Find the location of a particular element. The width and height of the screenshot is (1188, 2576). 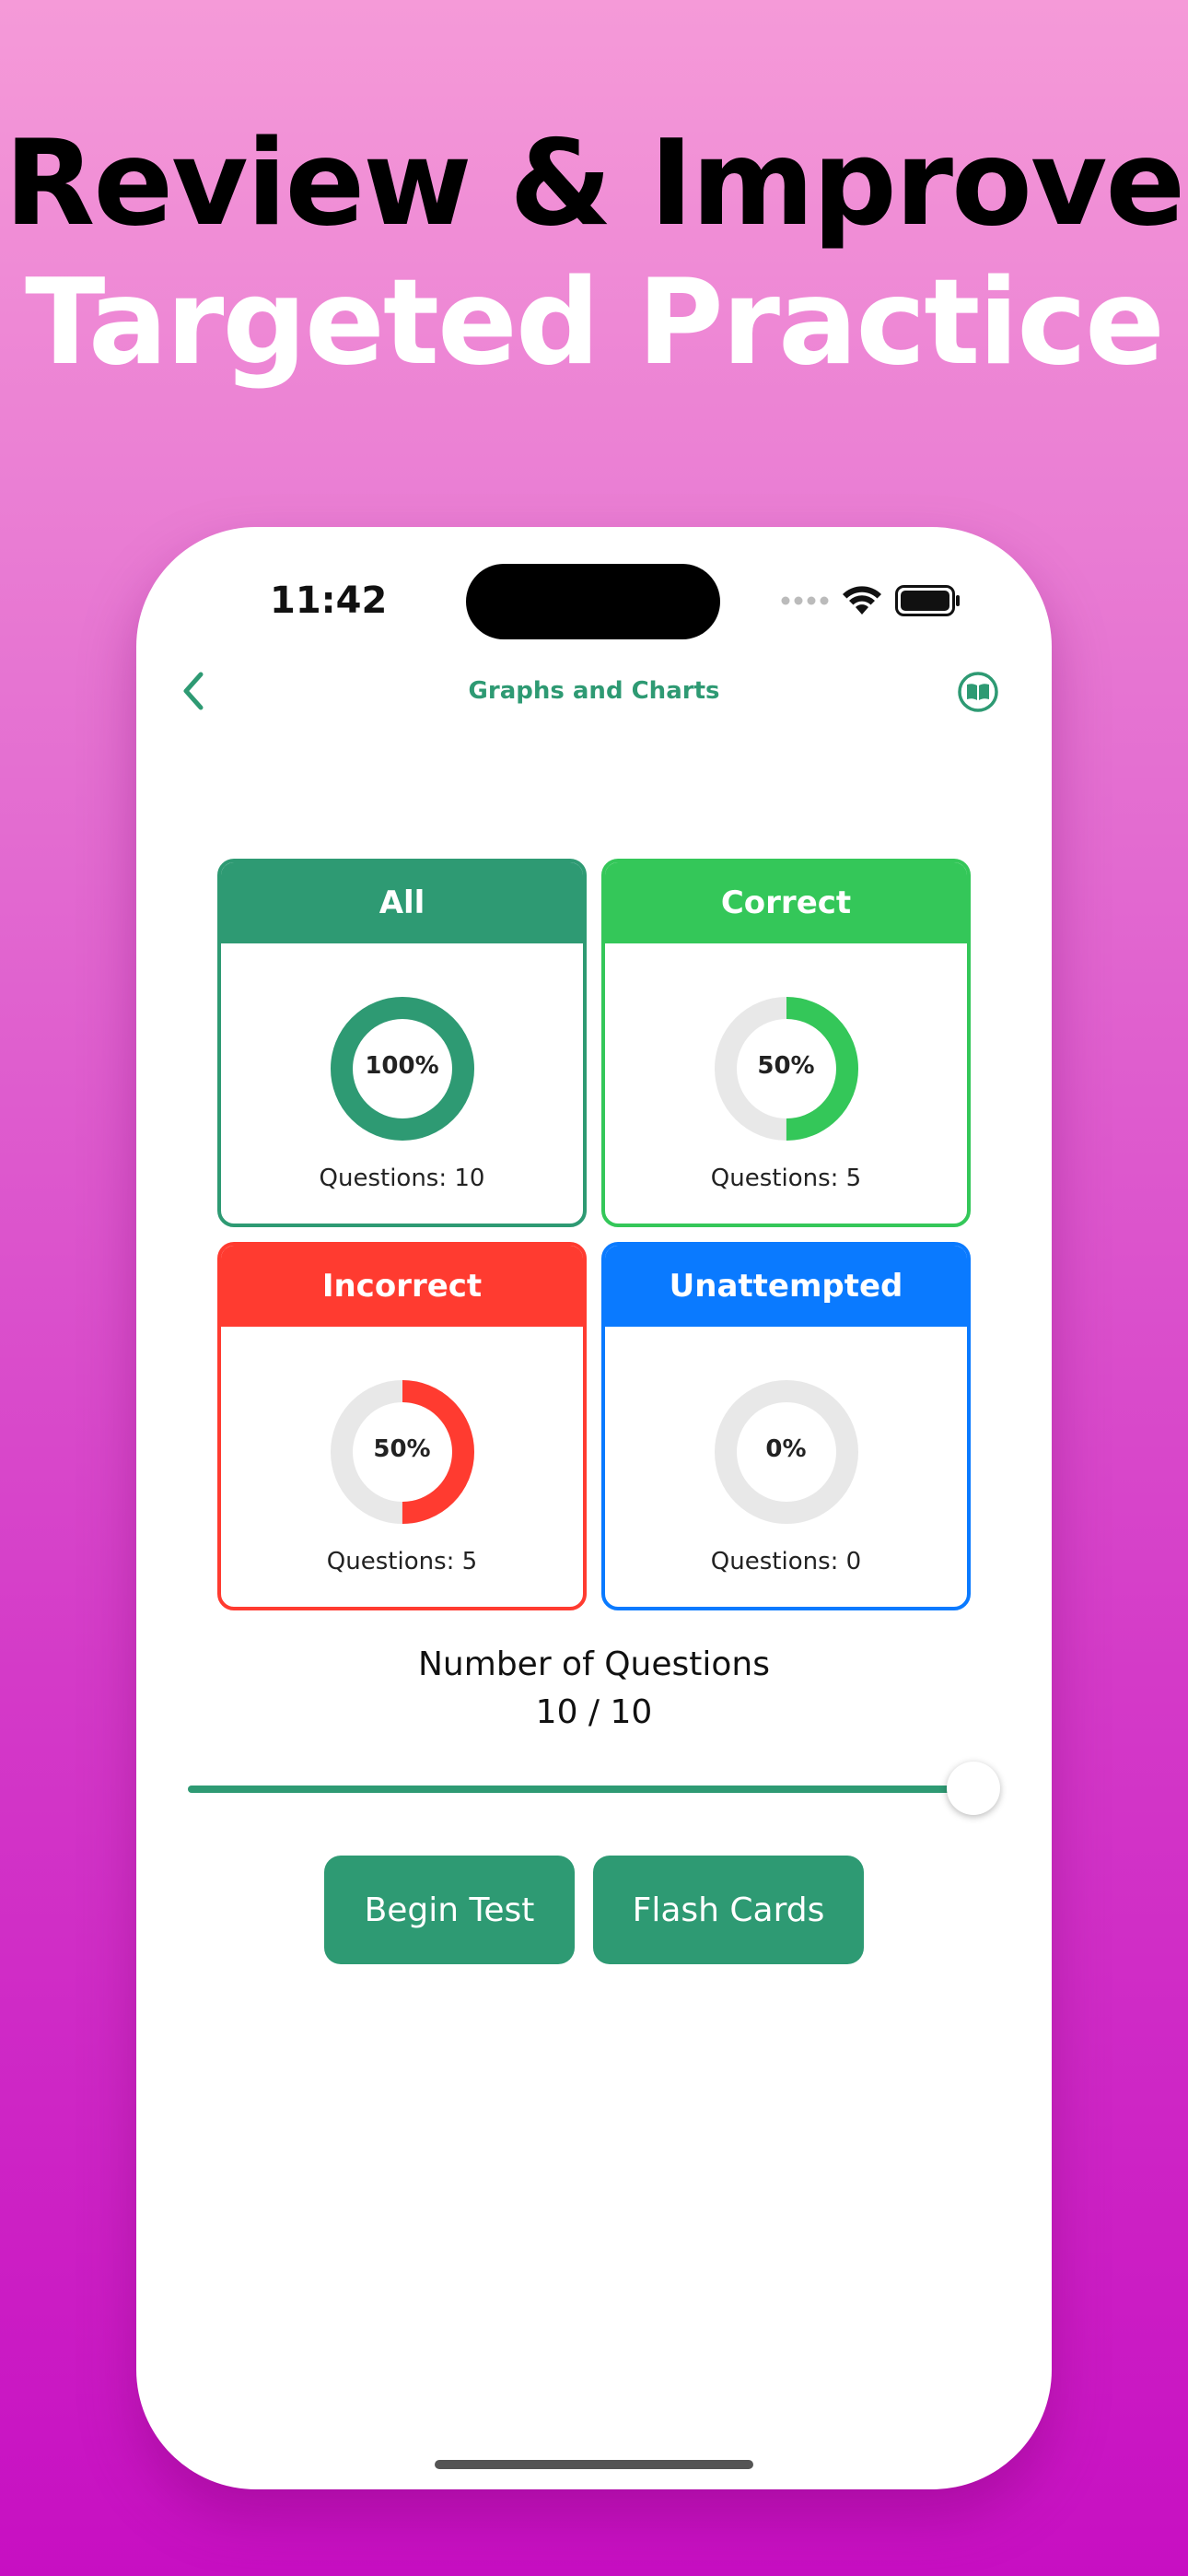

battery-icon is located at coordinates (927, 600).